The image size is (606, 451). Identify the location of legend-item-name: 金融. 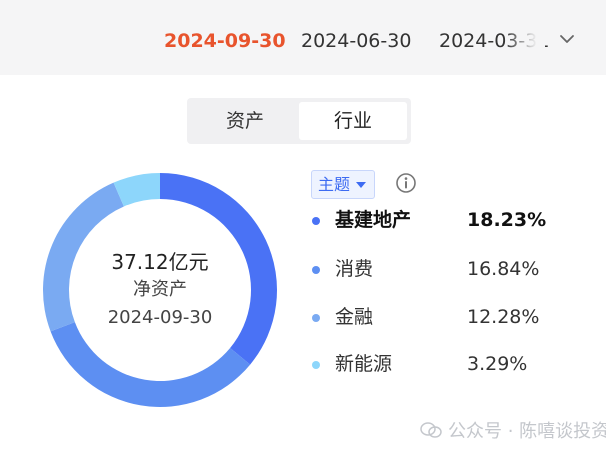
(354, 317).